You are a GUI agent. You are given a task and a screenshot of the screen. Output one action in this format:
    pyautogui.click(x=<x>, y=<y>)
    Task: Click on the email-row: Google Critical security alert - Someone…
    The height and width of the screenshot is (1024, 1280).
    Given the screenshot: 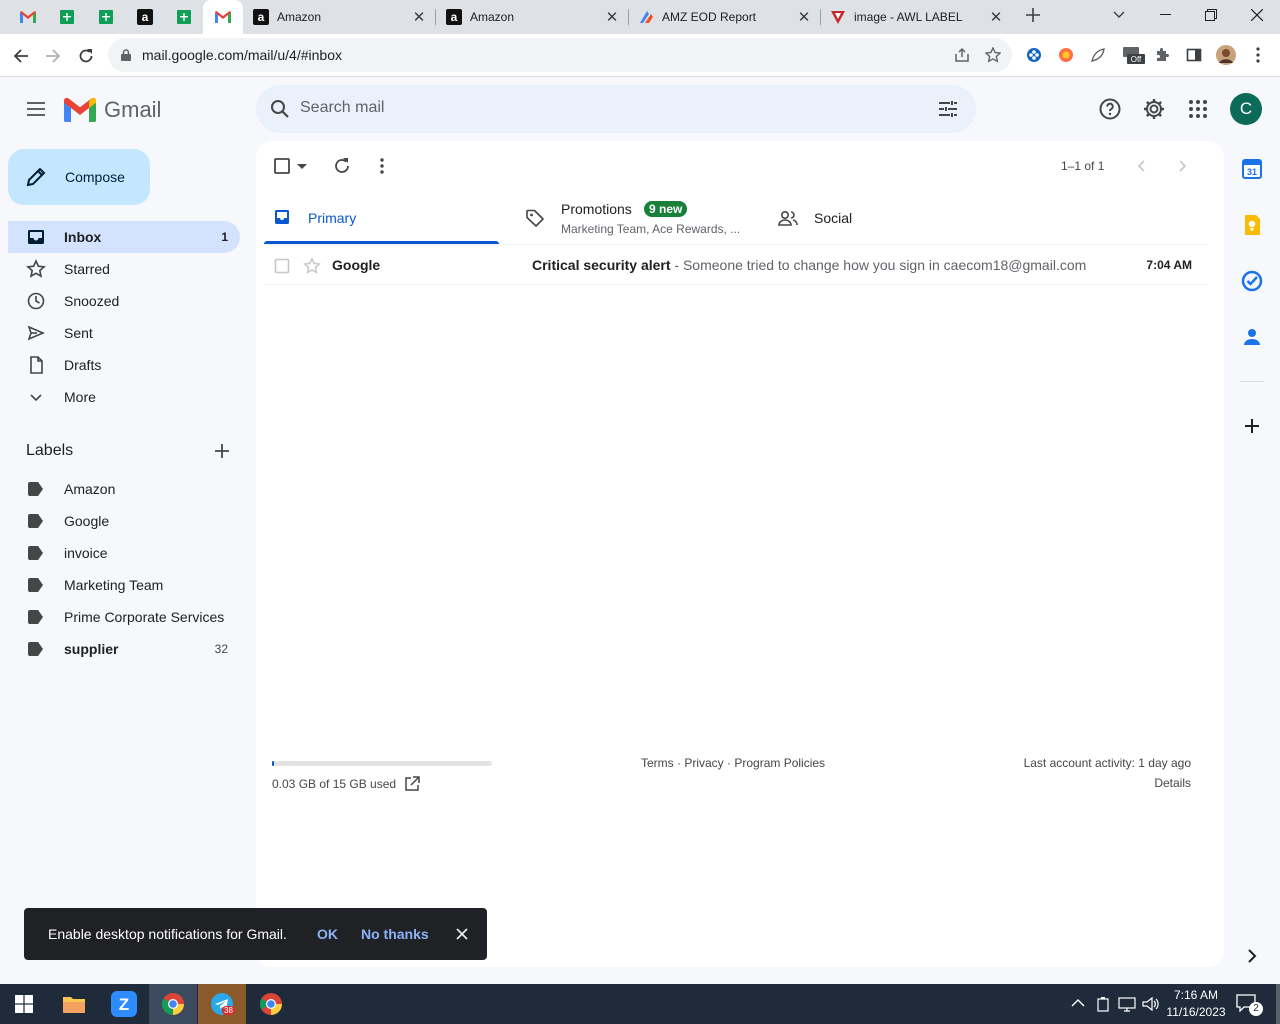 What is the action you would take?
    pyautogui.click(x=736, y=265)
    